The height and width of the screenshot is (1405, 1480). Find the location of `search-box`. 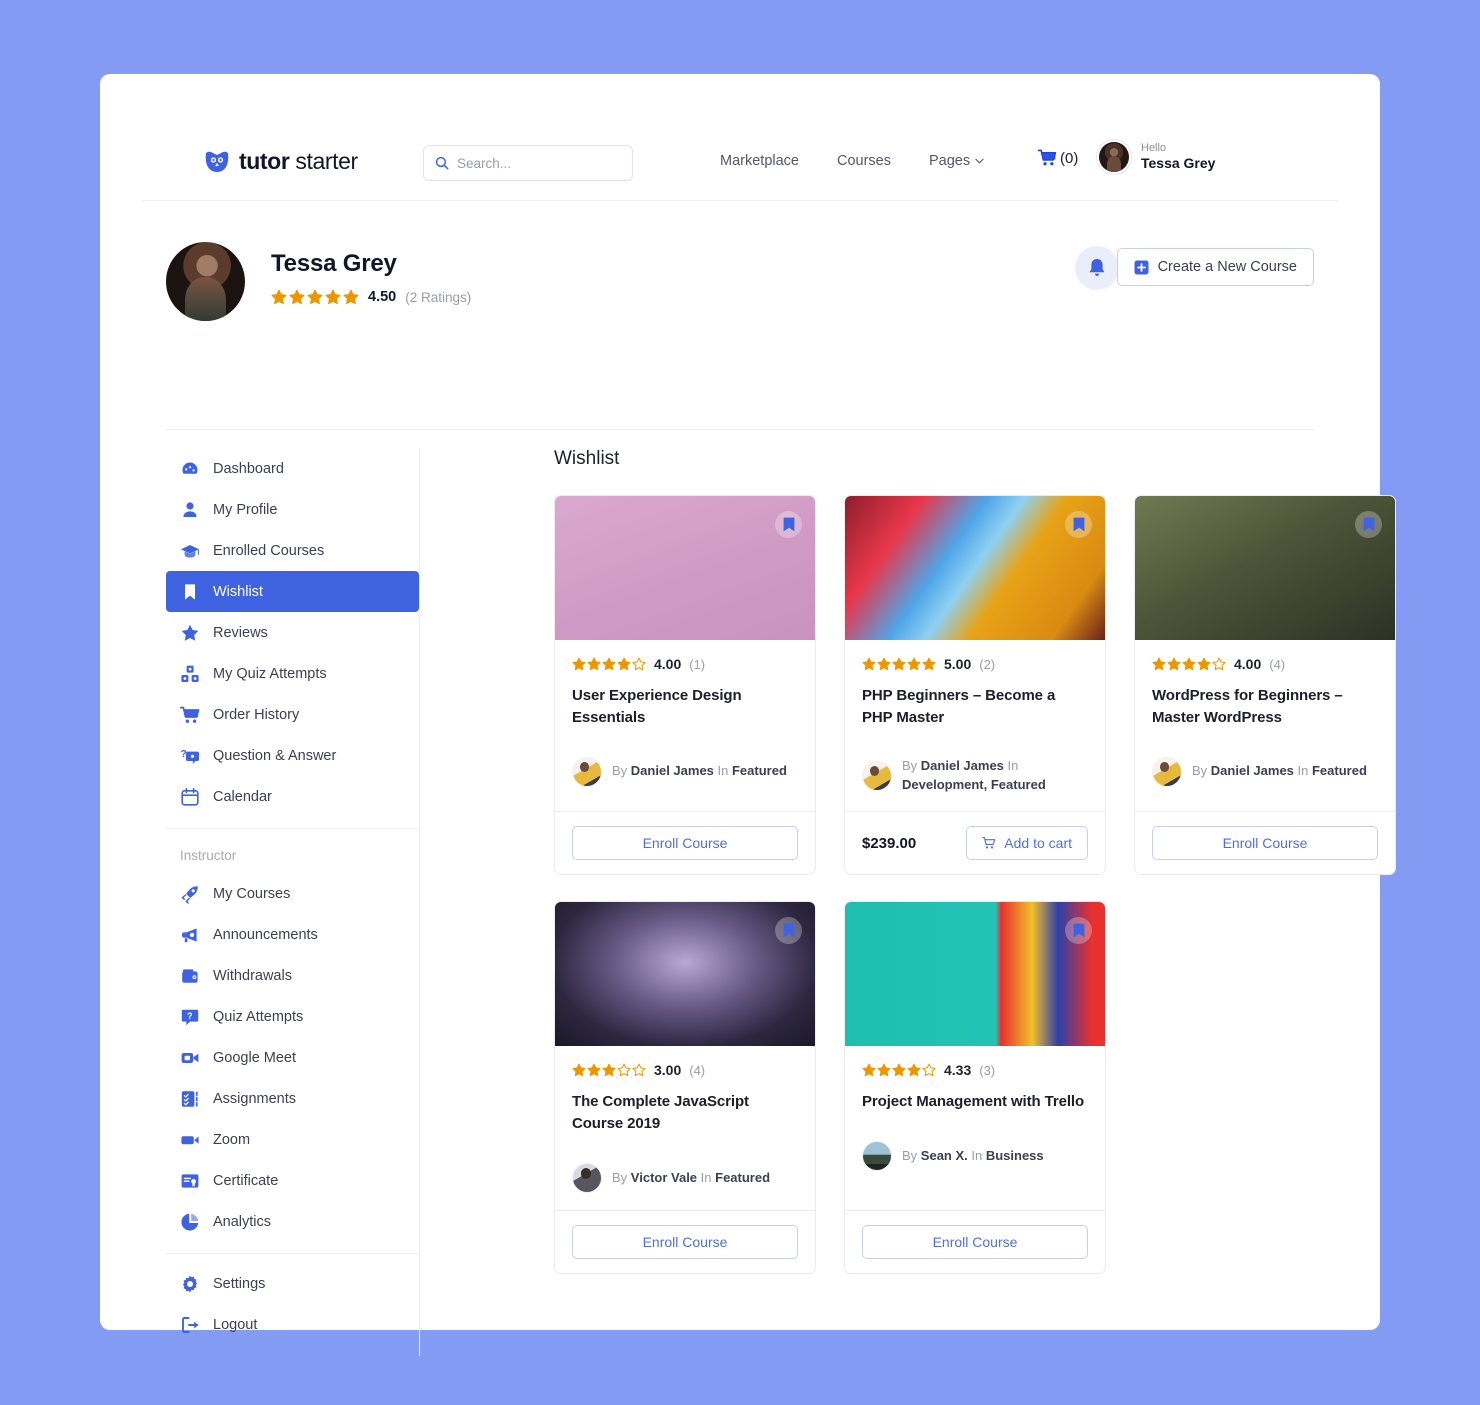

search-box is located at coordinates (528, 163).